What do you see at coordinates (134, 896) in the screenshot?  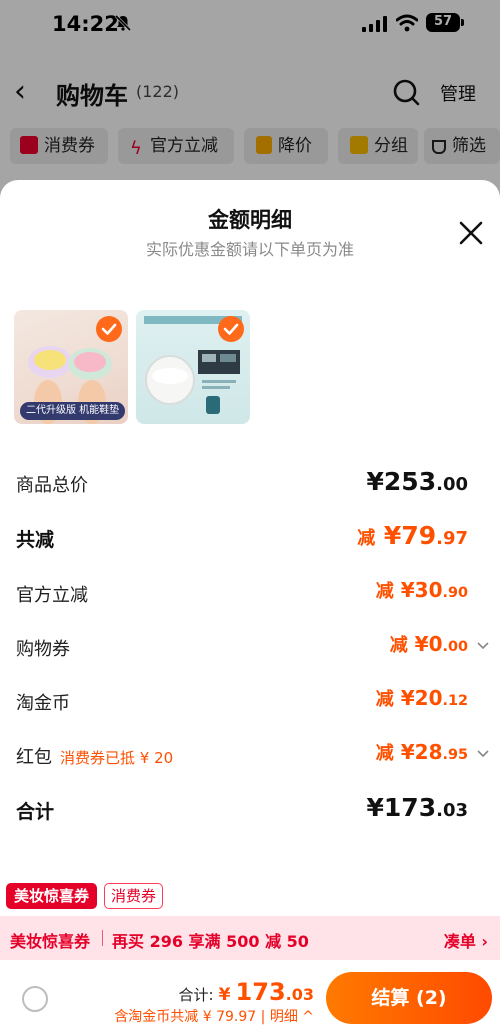 I see `tag-consumer-coupon: 消费券` at bounding box center [134, 896].